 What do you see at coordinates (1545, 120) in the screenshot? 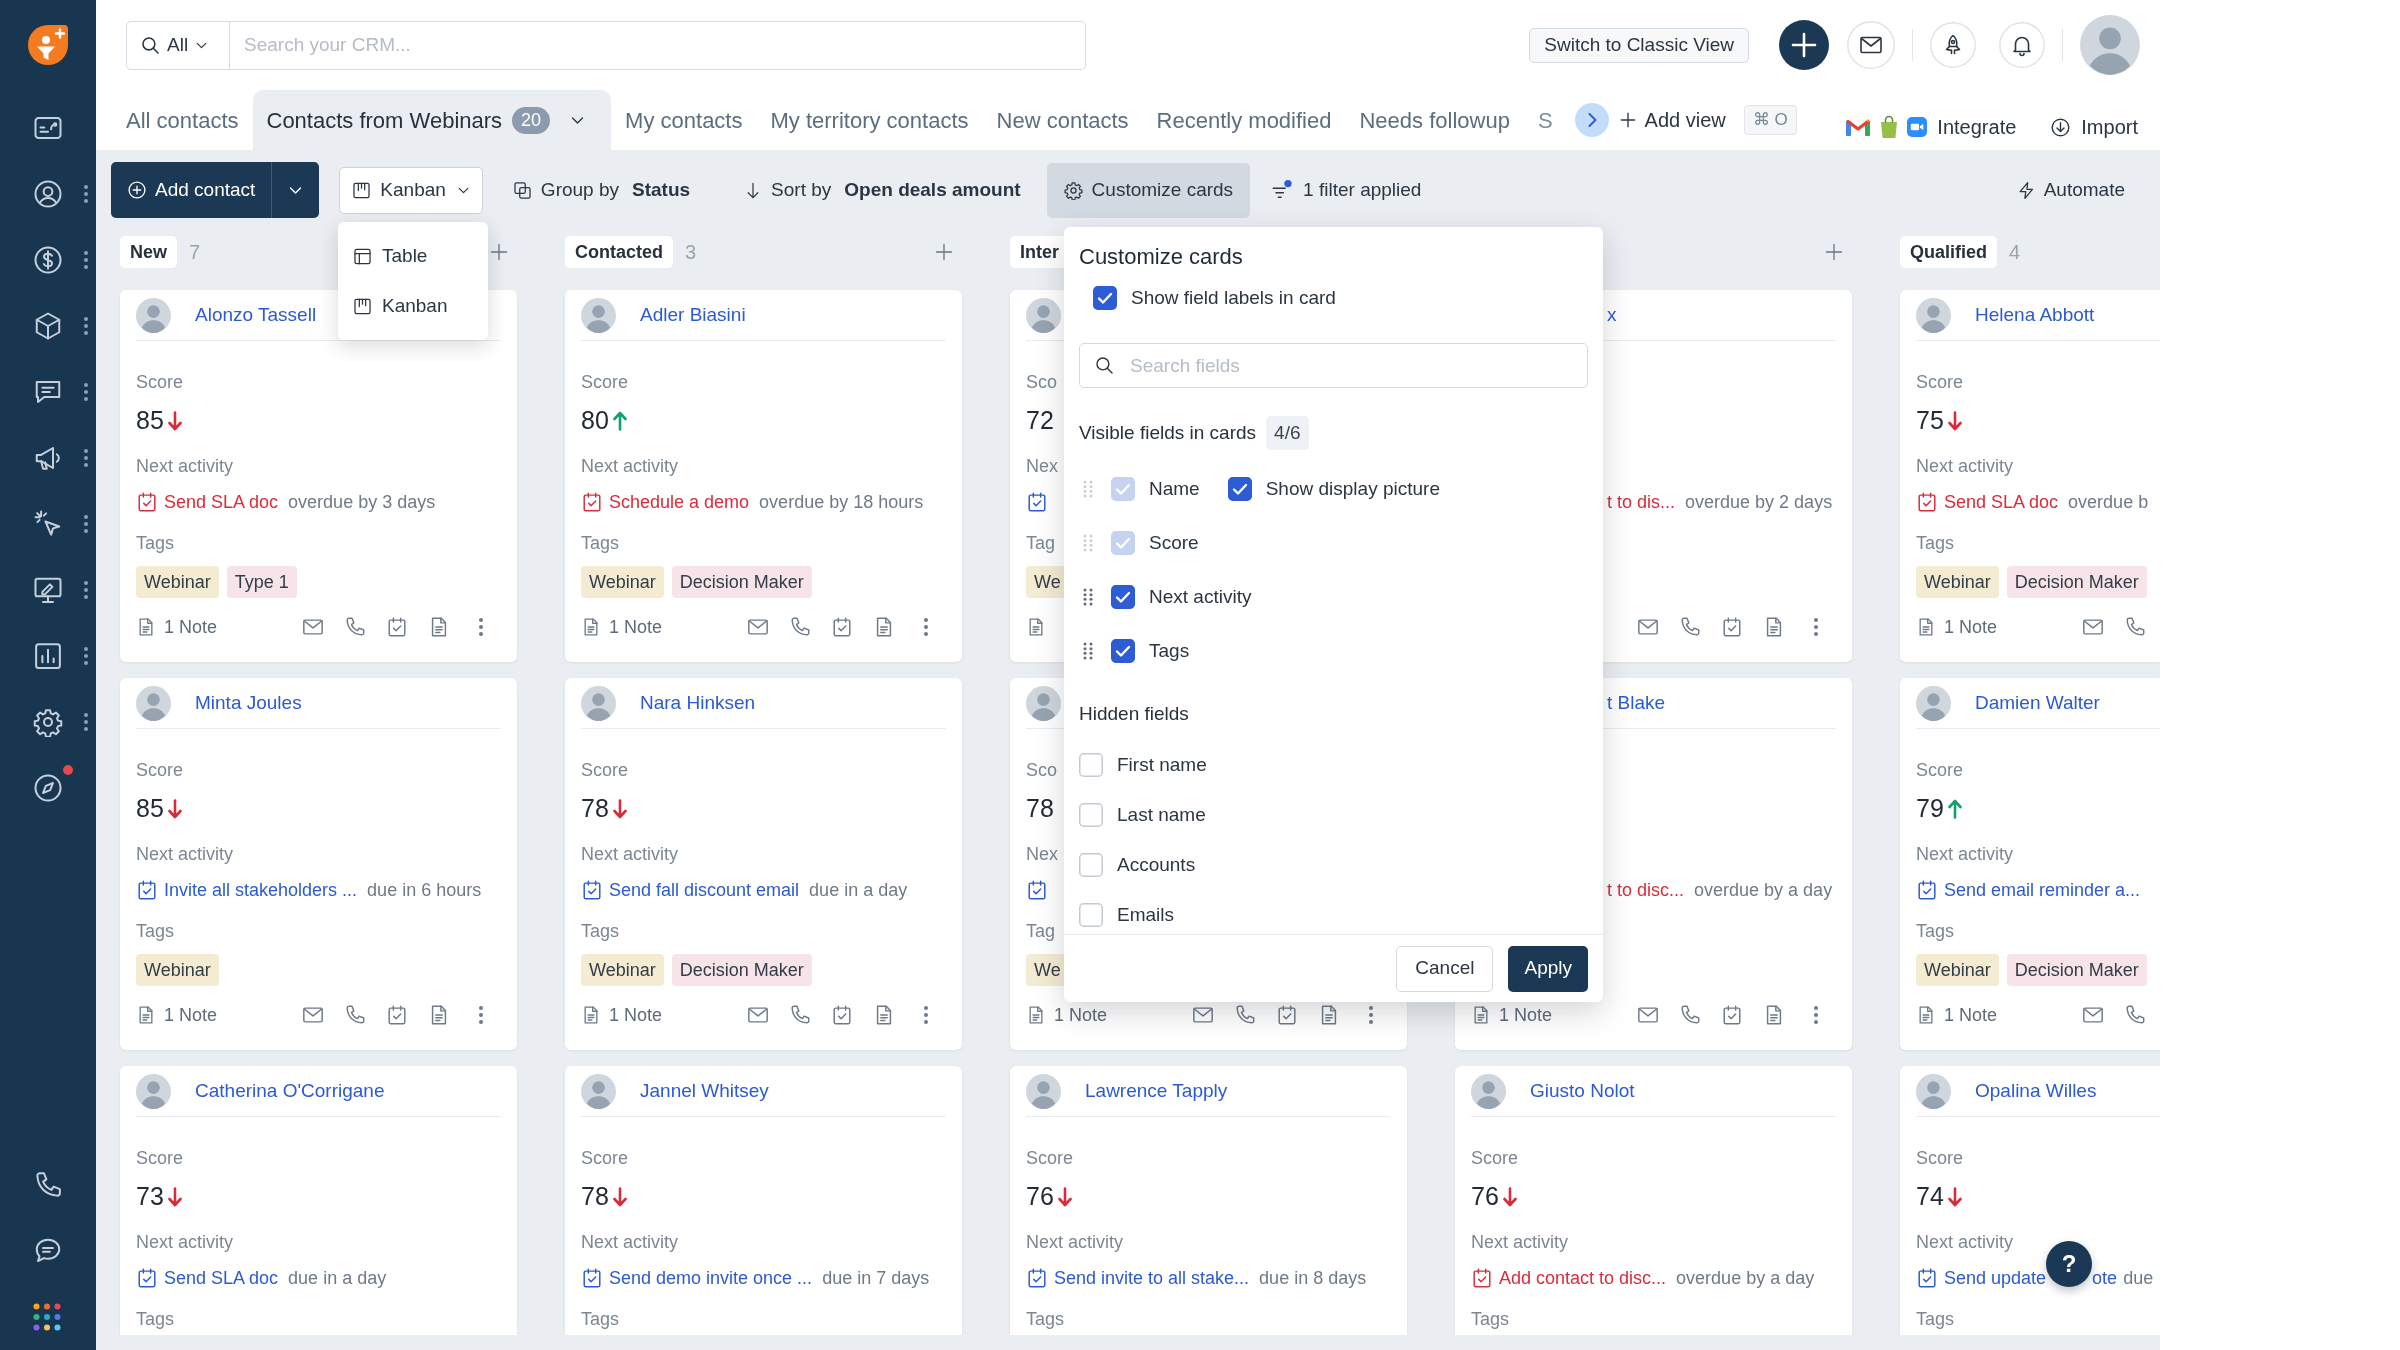
I see `view-tab: S` at bounding box center [1545, 120].